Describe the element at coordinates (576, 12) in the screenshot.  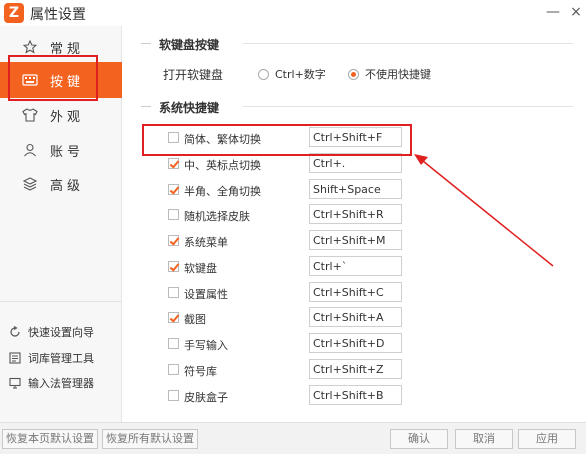
I see `close-button: ×` at that location.